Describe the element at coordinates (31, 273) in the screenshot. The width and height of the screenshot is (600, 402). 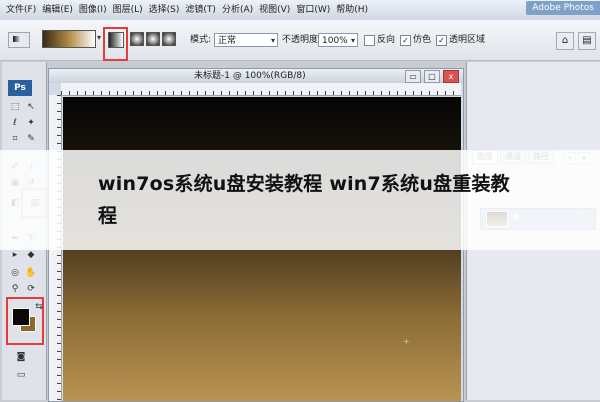
I see `hand-tool-icon: ✋` at that location.